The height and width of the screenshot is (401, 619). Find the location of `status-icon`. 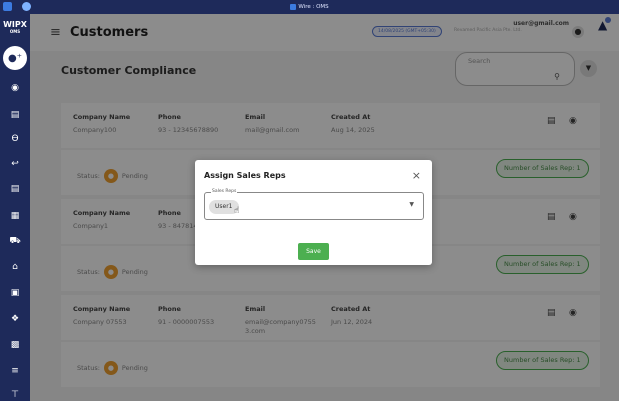

status-icon is located at coordinates (26, 6).